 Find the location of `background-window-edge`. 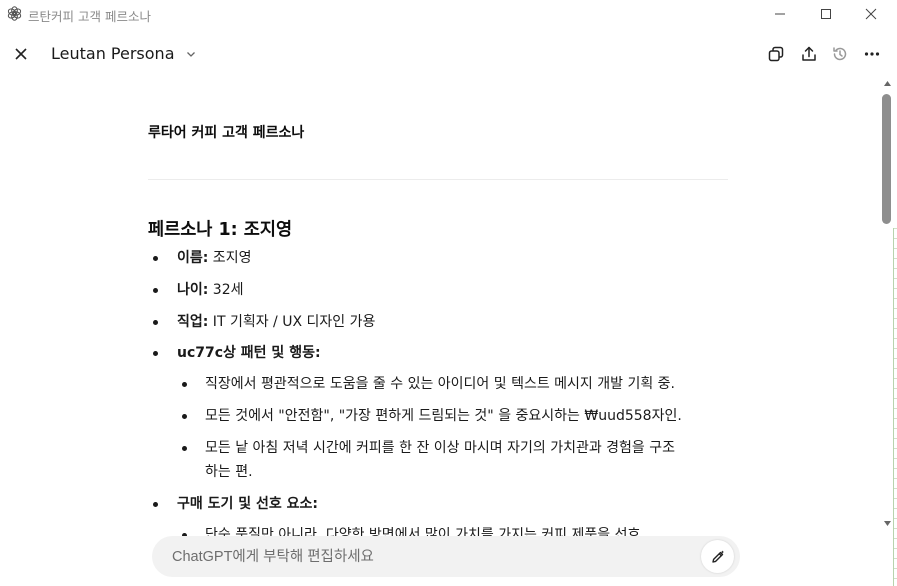

background-window-edge is located at coordinates (895, 407).